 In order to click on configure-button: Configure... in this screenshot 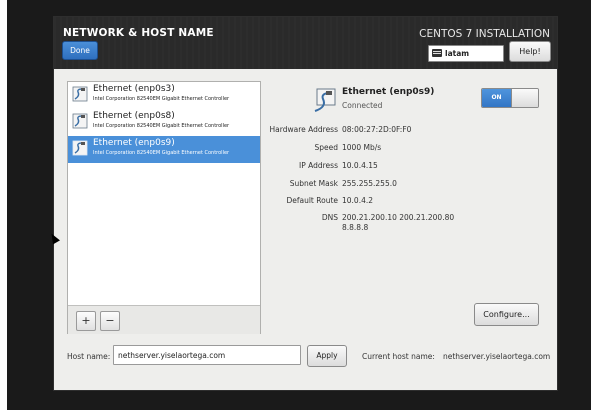, I will do `click(506, 314)`.